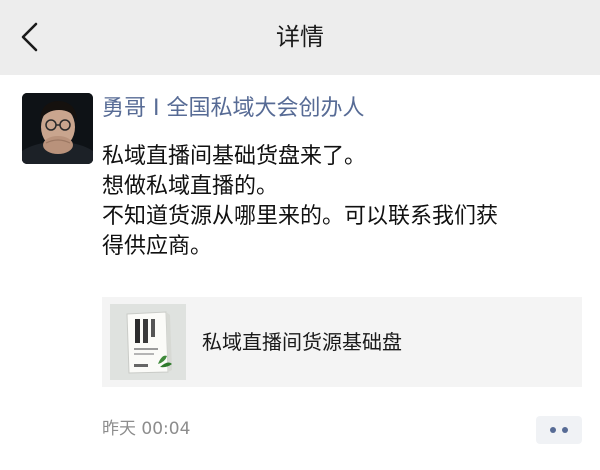 The image size is (600, 470). I want to click on author-name-link: 勇哥 I 全国私域大会创办人, so click(233, 109).